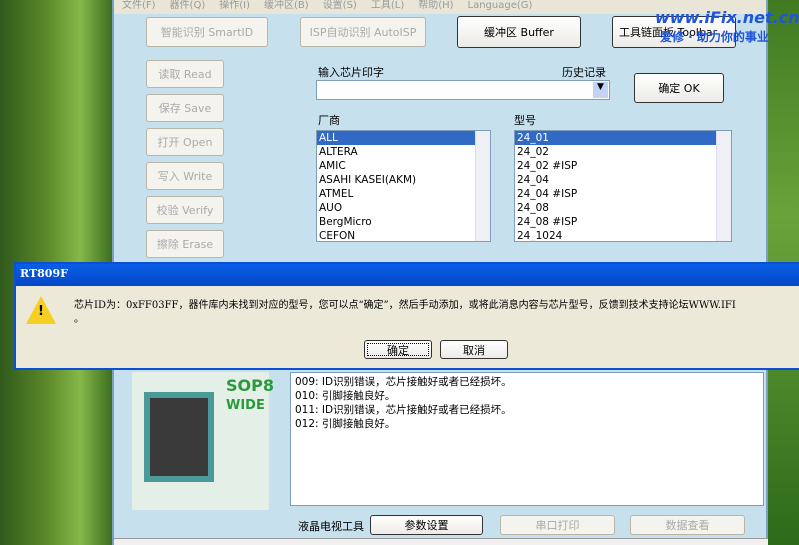  Describe the element at coordinates (403, 152) in the screenshot. I see `list-item: ALTERA` at that location.